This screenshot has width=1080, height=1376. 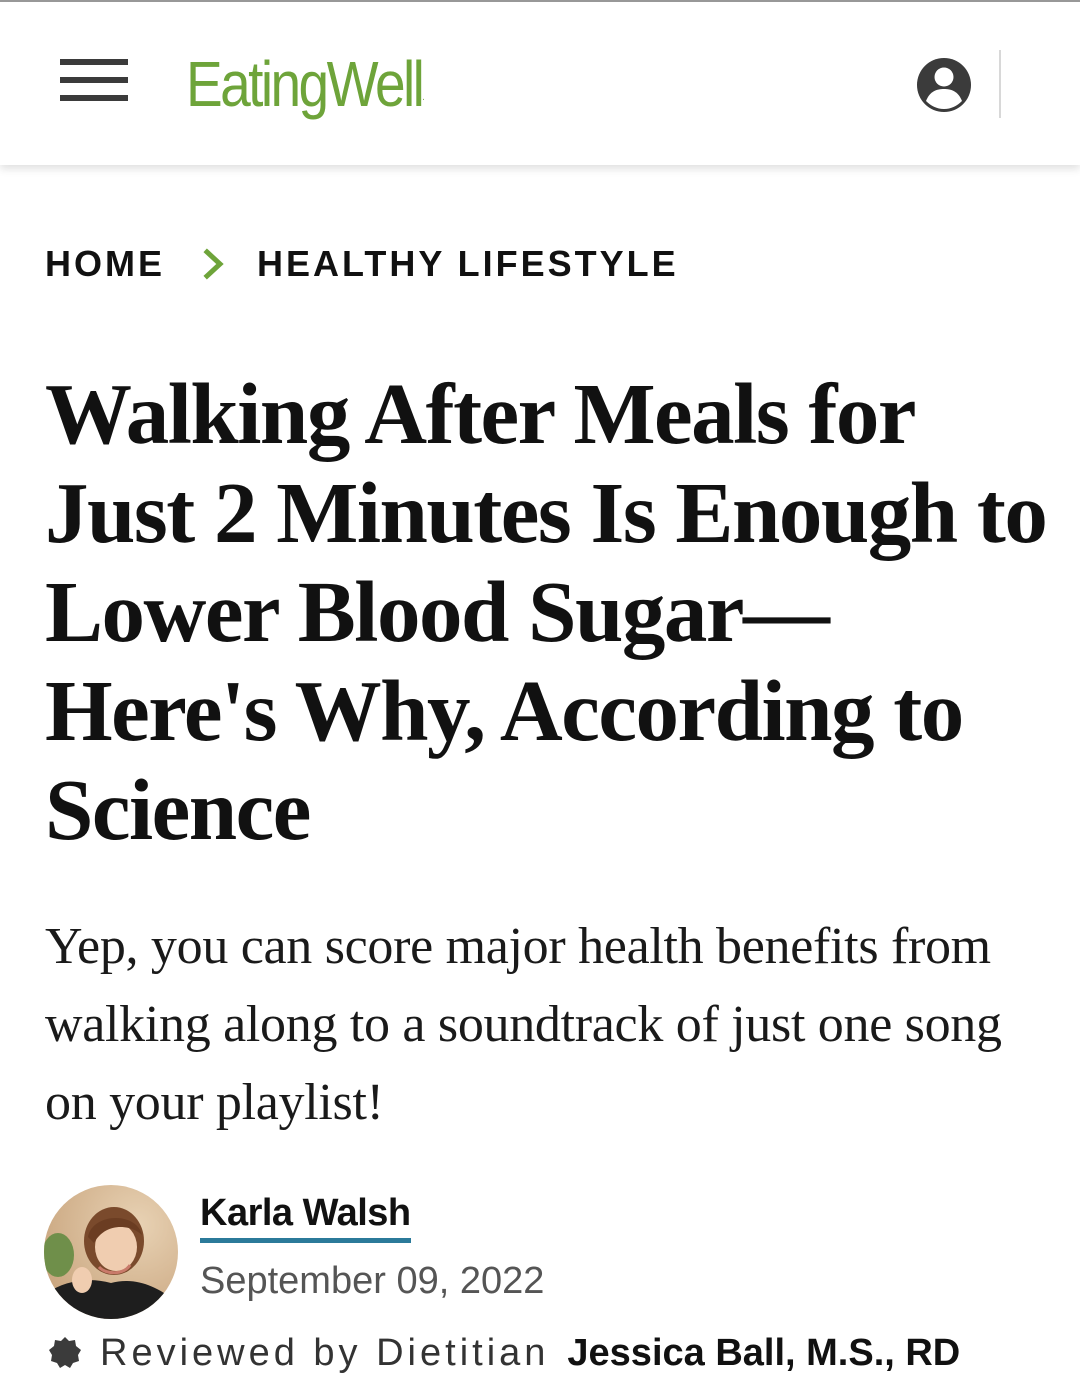 What do you see at coordinates (372, 1281) in the screenshot?
I see `publish-date: September 09, 2022` at bounding box center [372, 1281].